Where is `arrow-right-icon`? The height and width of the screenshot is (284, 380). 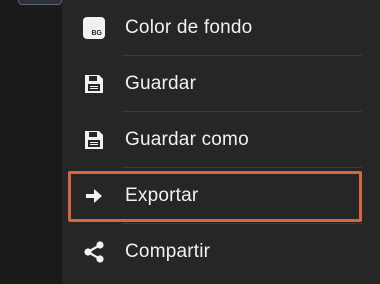 arrow-right-icon is located at coordinates (94, 196).